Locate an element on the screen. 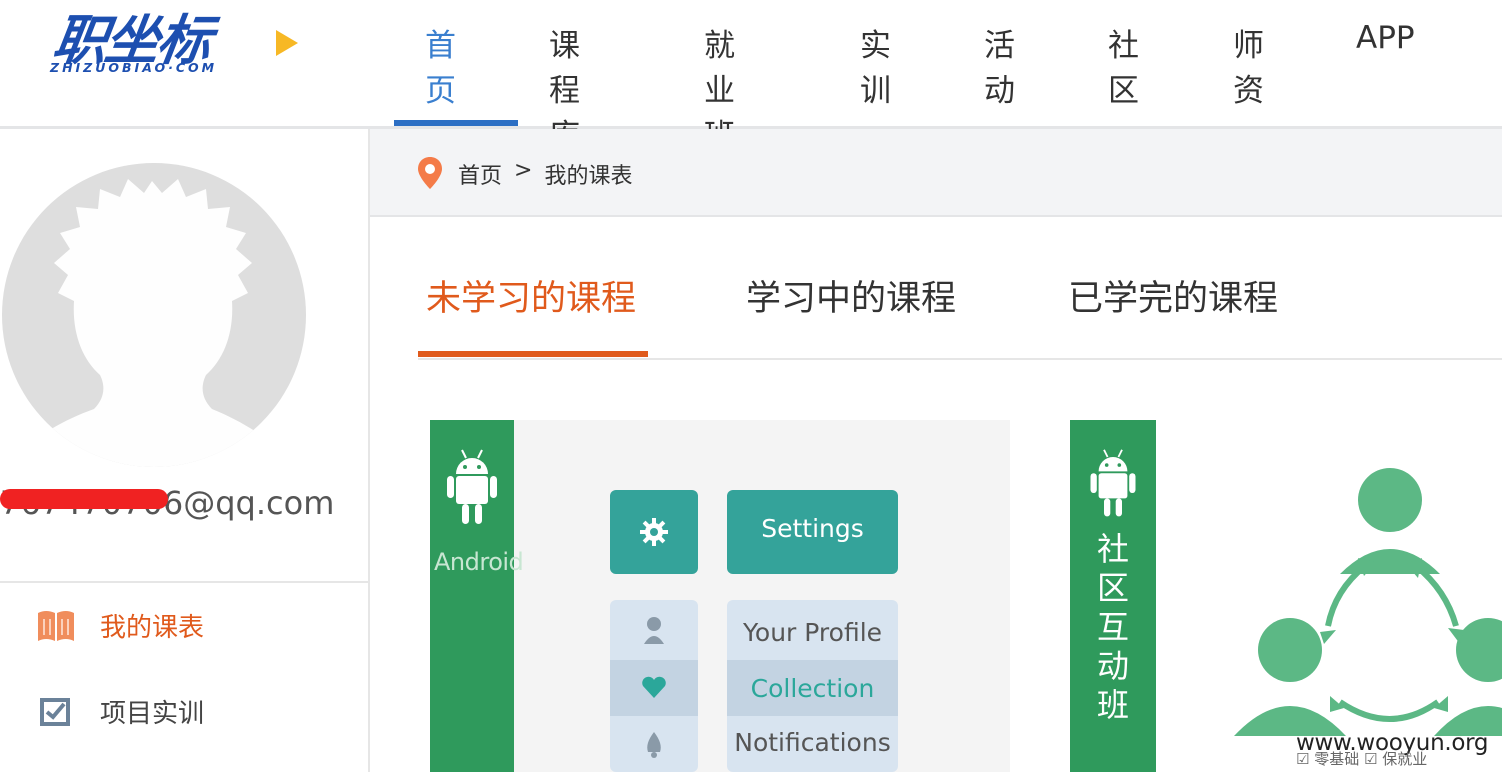 The image size is (1502, 772). menu-item-your-profile: Your Profile is located at coordinates (812, 632).